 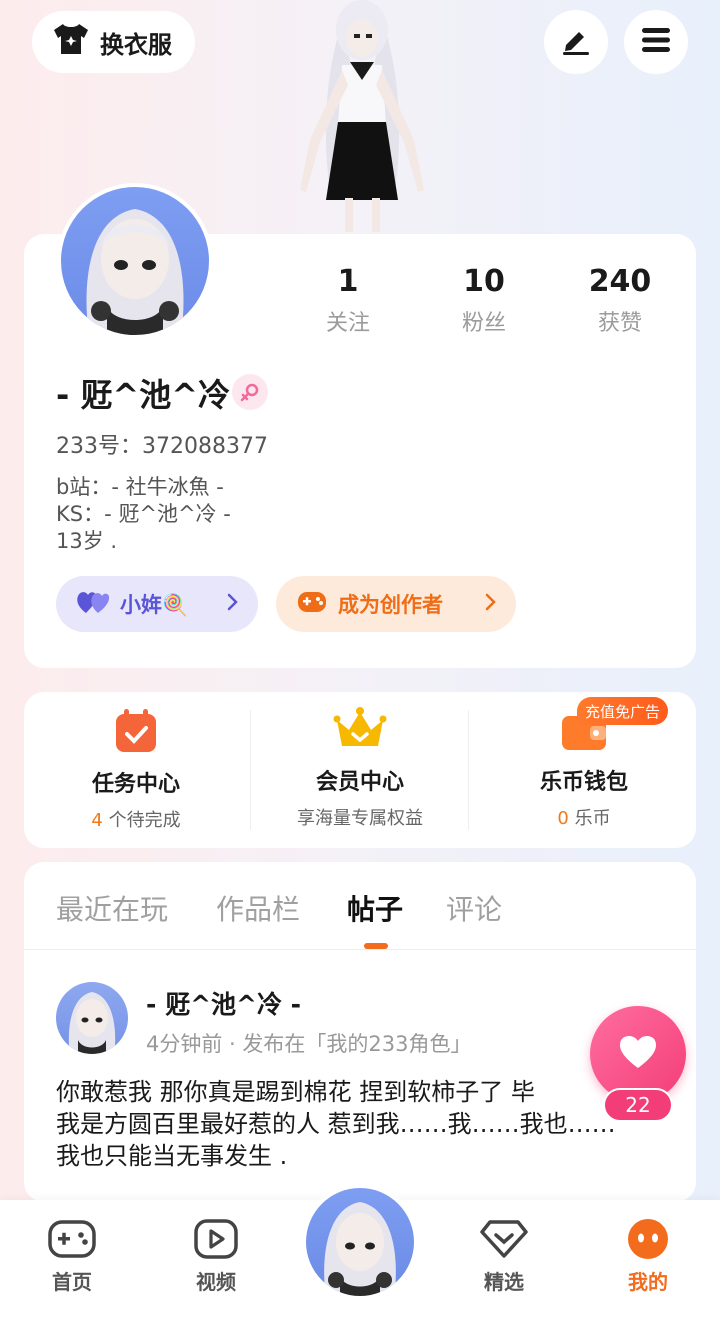 What do you see at coordinates (638, 1054) in the screenshot?
I see `heart-icon` at bounding box center [638, 1054].